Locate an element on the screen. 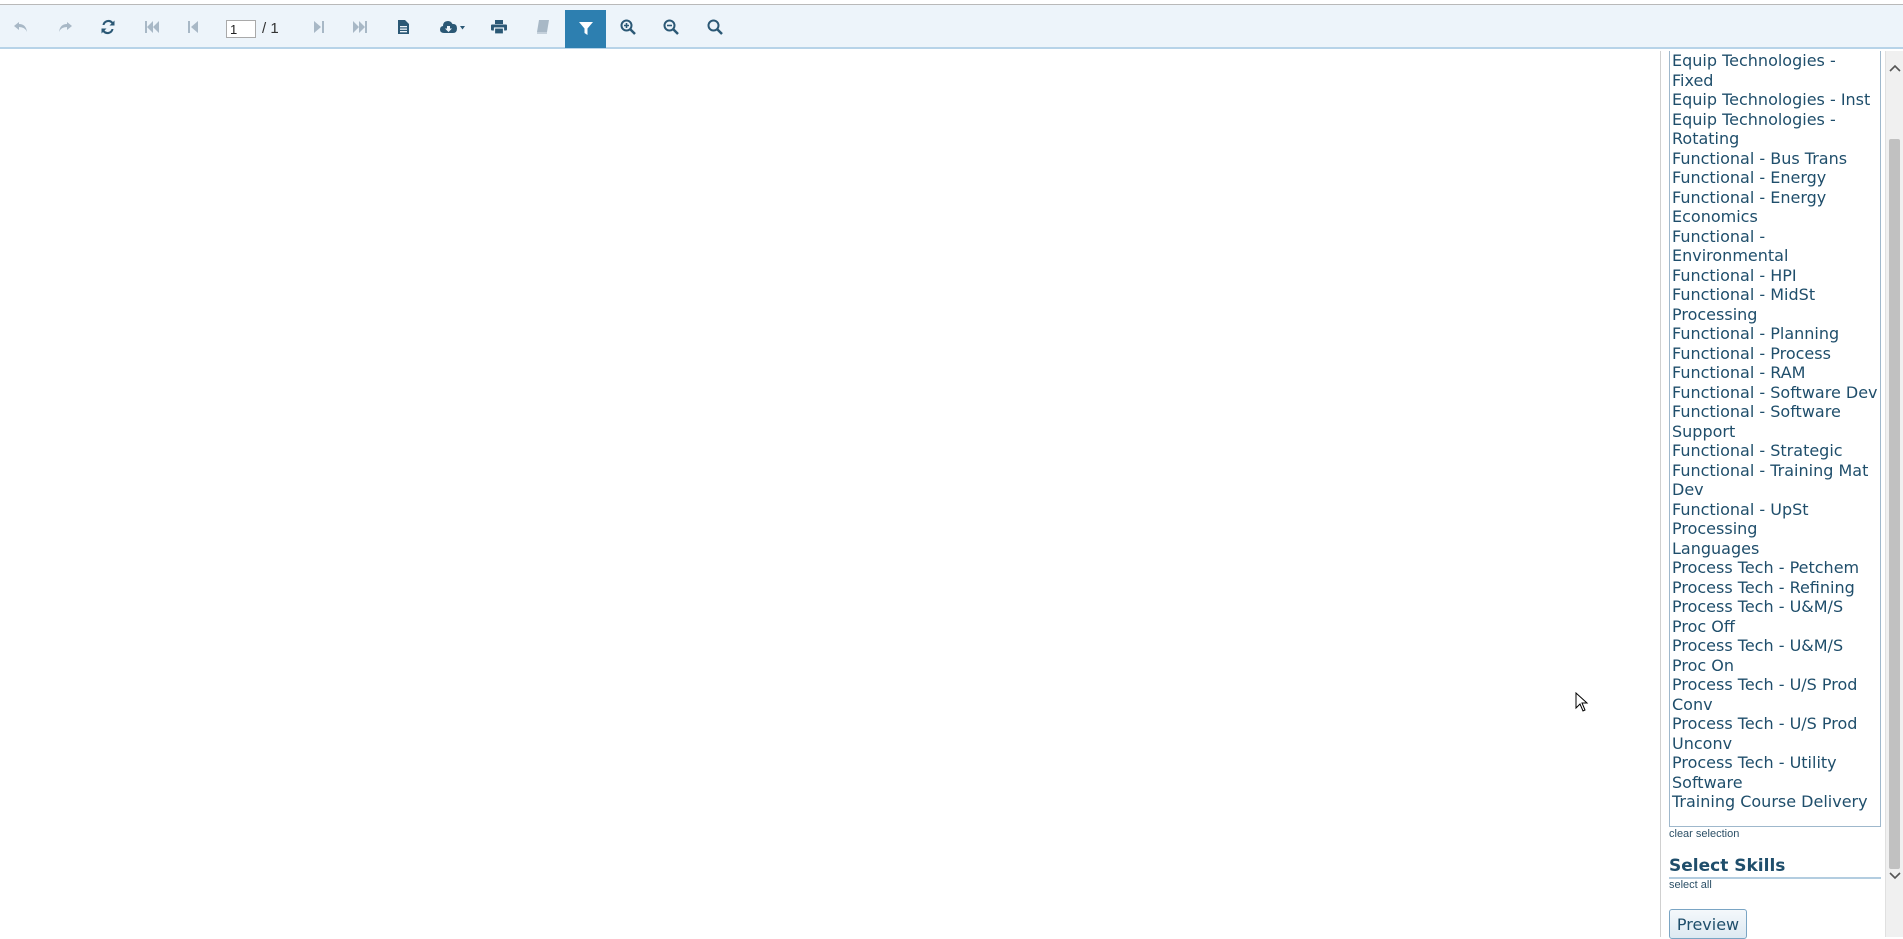 Image resolution: width=1903 pixels, height=939 pixels. export-dropdown-button is located at coordinates (453, 27).